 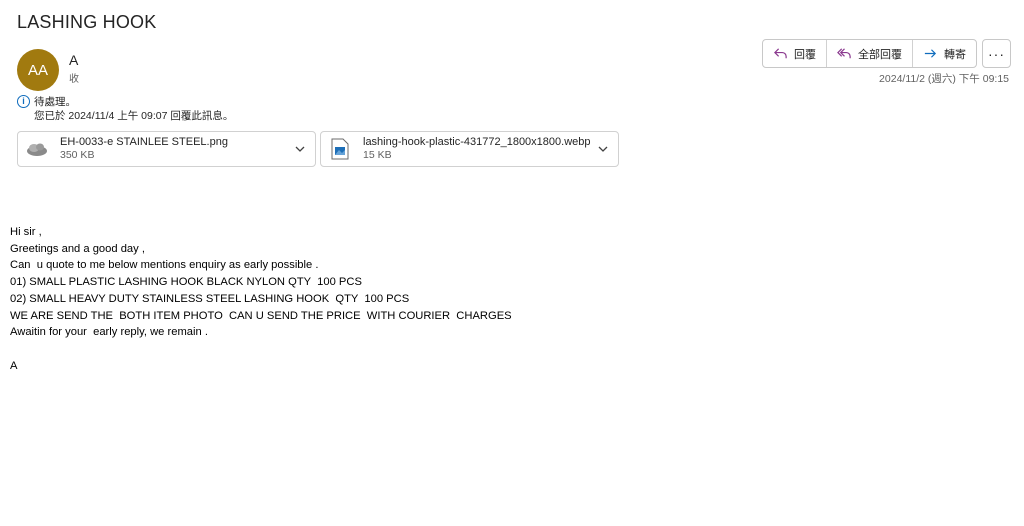 What do you see at coordinates (87, 22) in the screenshot?
I see `email-subject: LASHING HOOK` at bounding box center [87, 22].